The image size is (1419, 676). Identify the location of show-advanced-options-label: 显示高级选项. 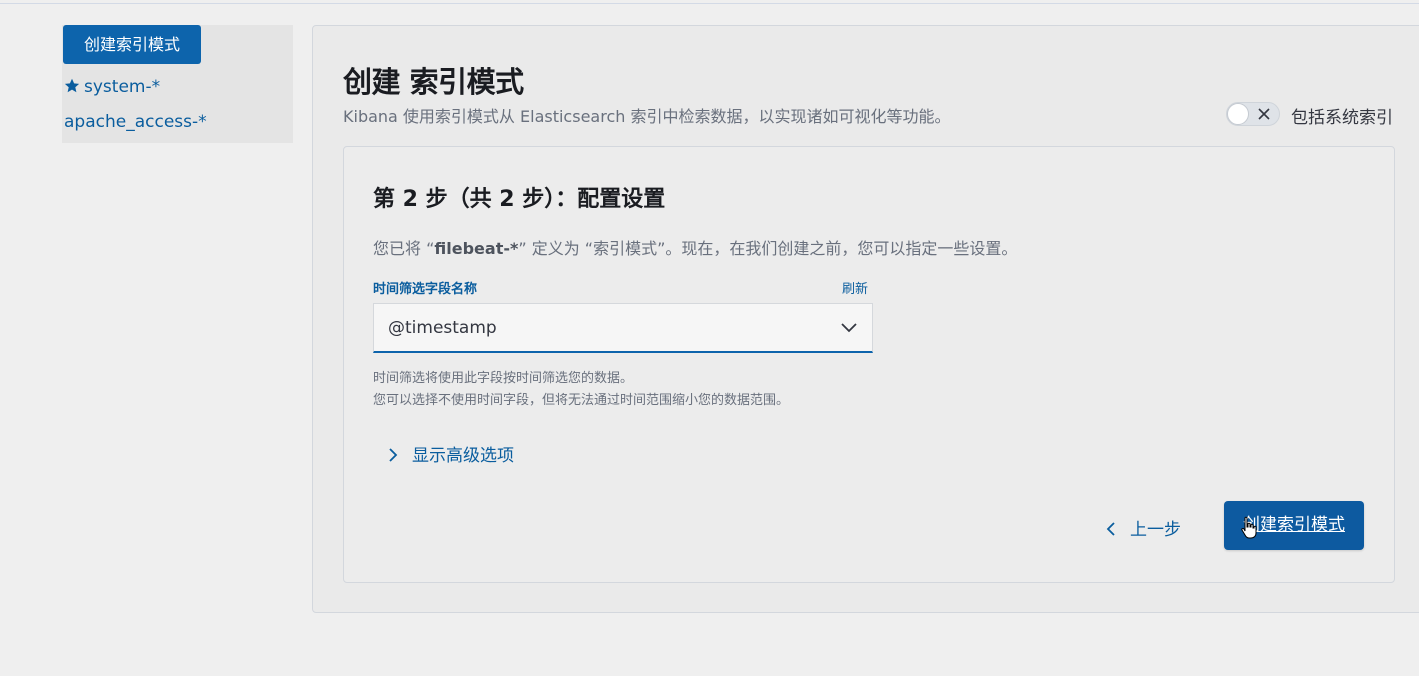
(463, 456).